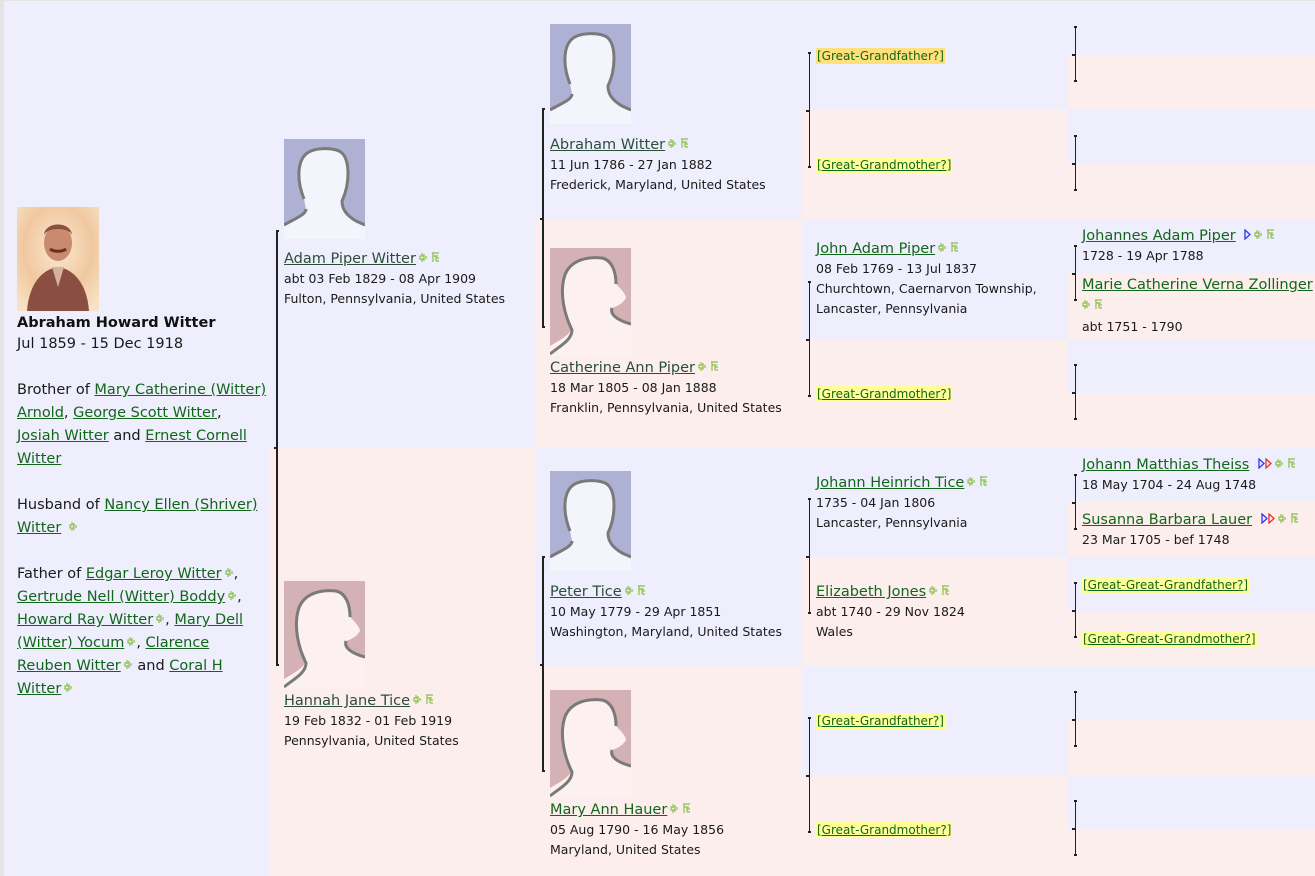  What do you see at coordinates (892, 308) in the screenshot?
I see `great-grandparent-place: Lancaster, Pennsylvania` at bounding box center [892, 308].